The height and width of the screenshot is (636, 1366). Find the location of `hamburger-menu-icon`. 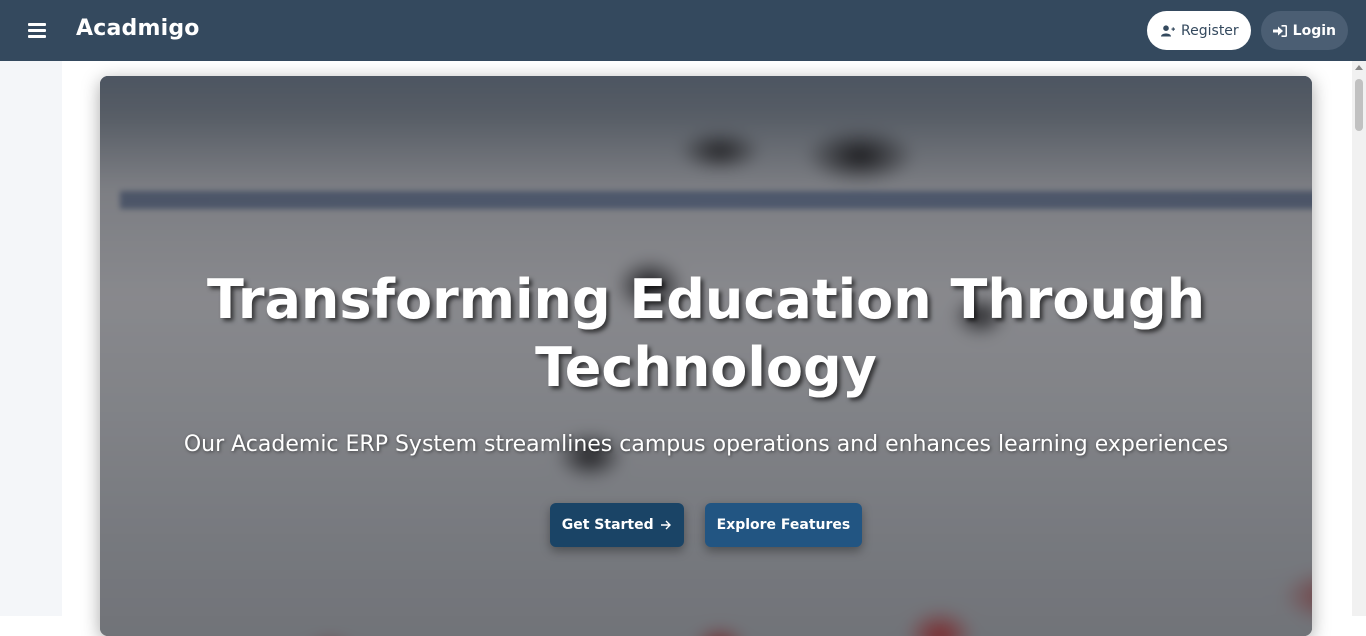

hamburger-menu-icon is located at coordinates (38, 30).